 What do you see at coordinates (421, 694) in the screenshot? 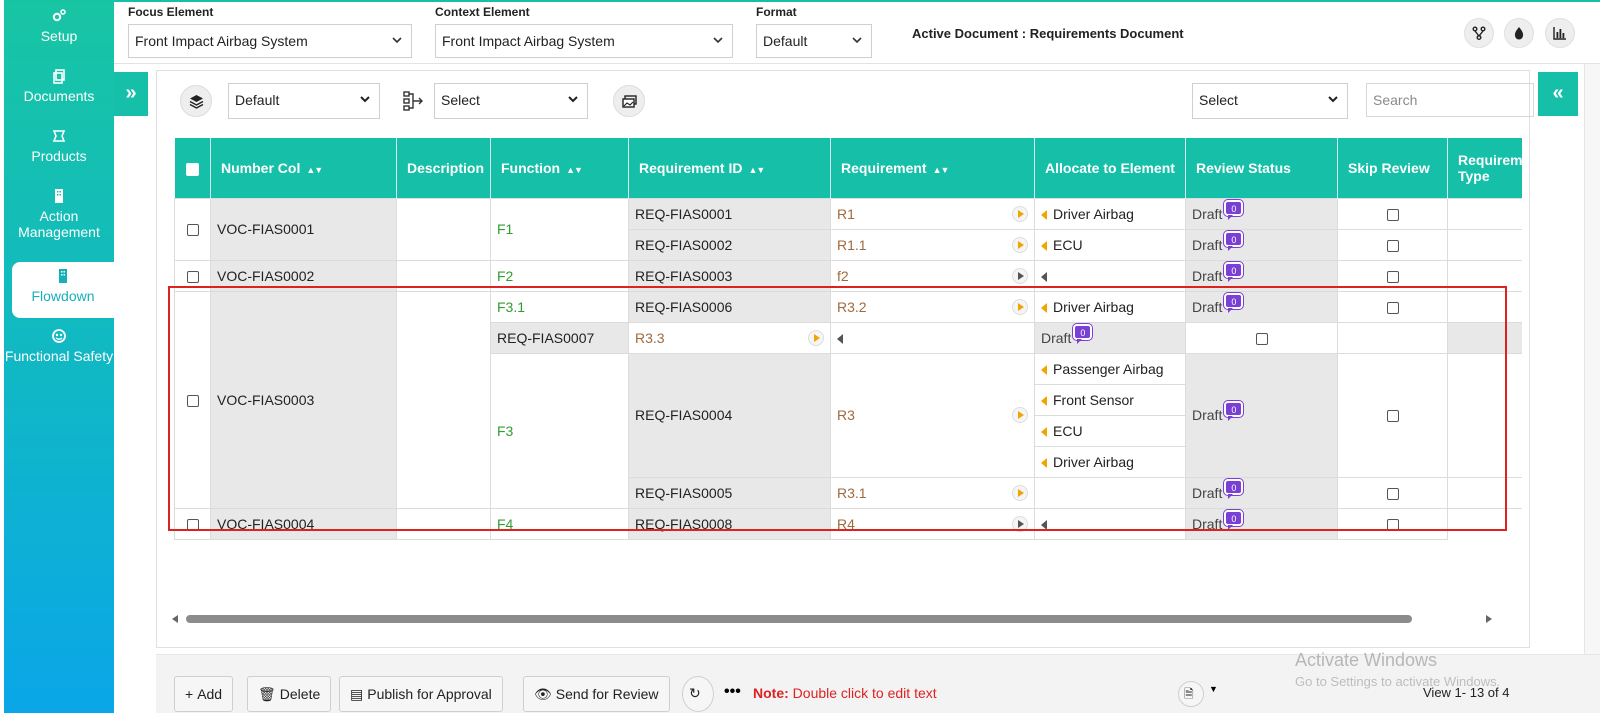
I see `publish-button: ▤ Publish for Approval` at bounding box center [421, 694].